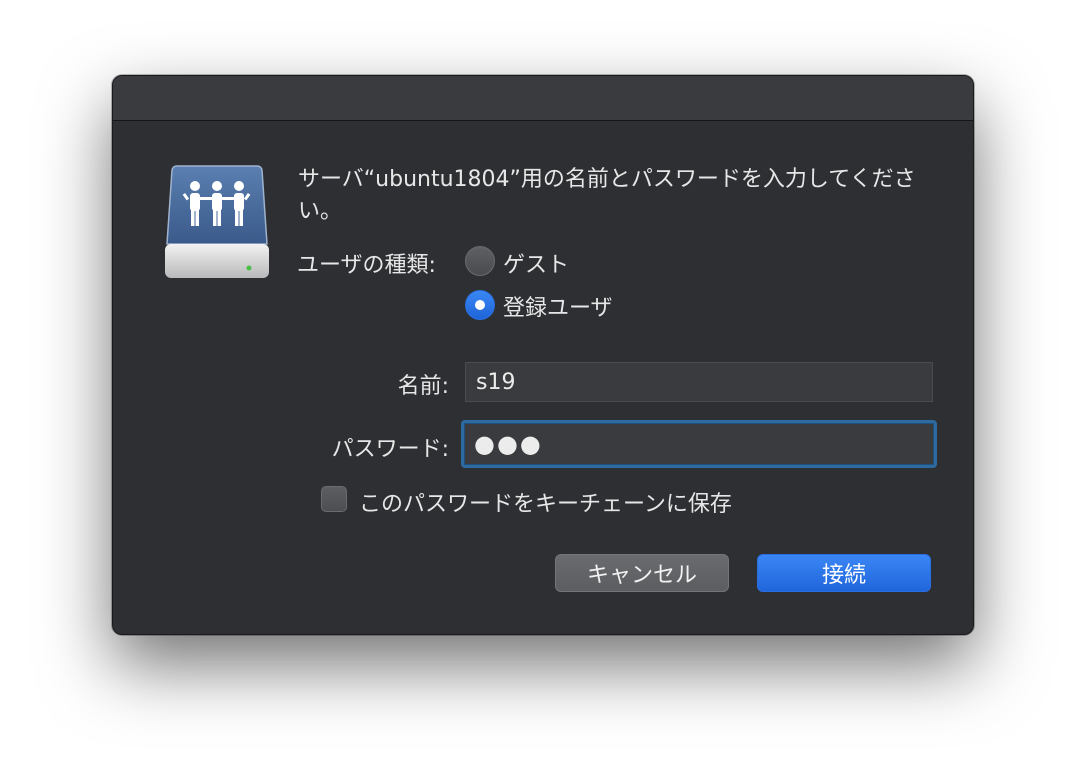  I want to click on radio-guest, so click(480, 261).